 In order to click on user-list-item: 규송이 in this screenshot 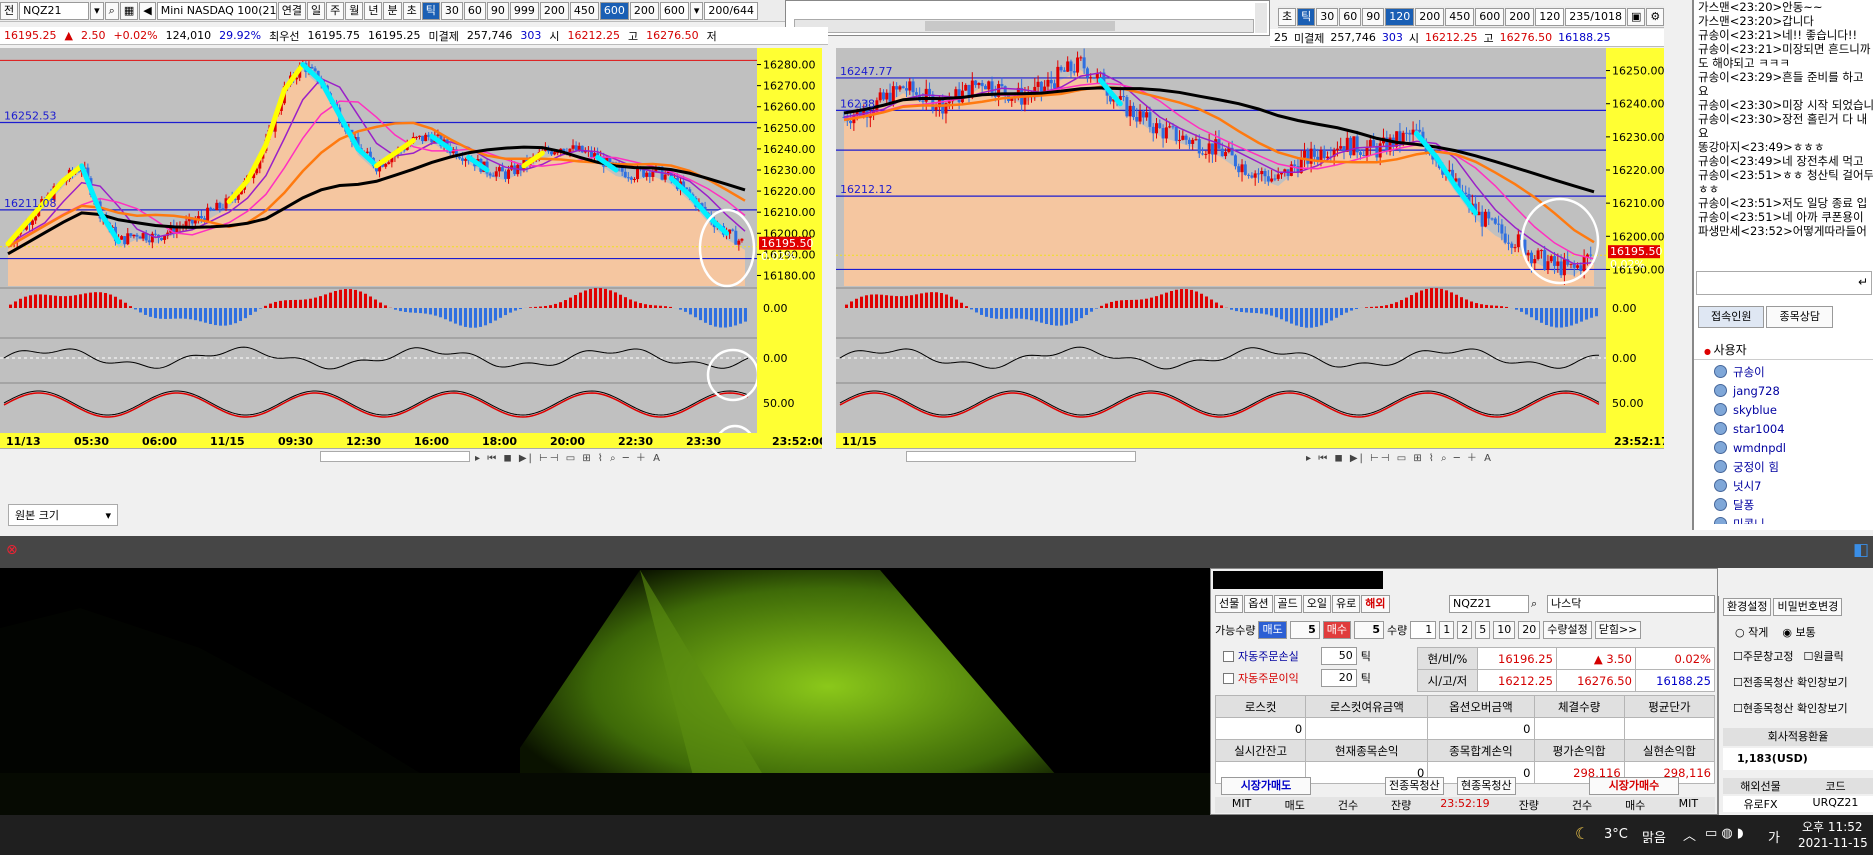, I will do `click(1783, 371)`.